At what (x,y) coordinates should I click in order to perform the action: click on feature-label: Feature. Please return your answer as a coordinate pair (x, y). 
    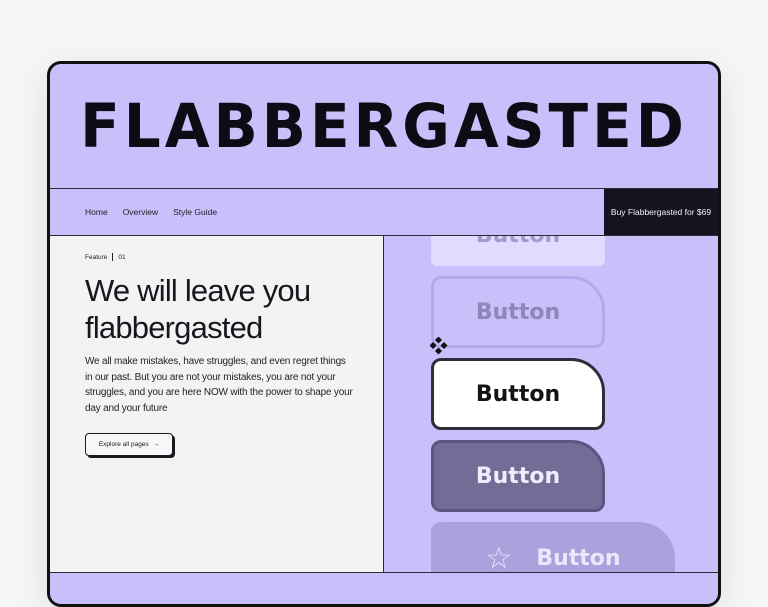
    Looking at the image, I should click on (96, 257).